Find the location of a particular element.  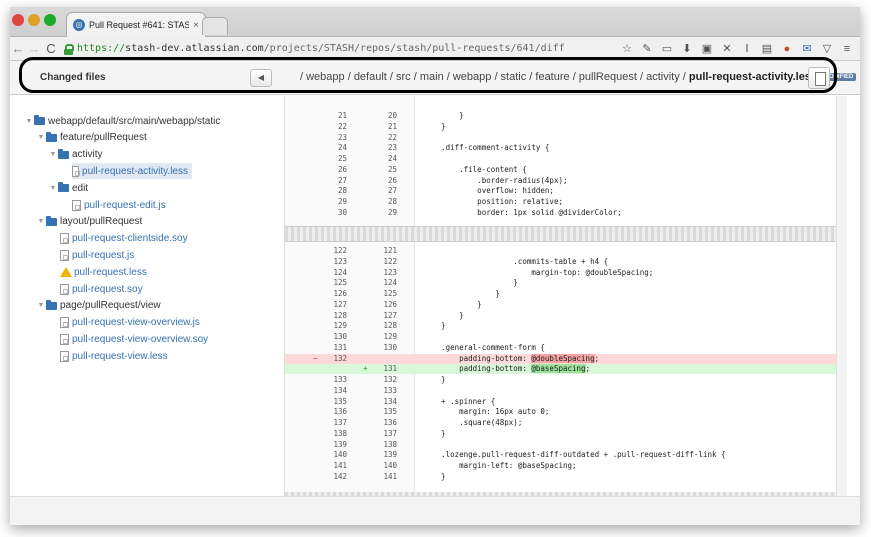

tree-item-label: activity is located at coordinates (87, 155).